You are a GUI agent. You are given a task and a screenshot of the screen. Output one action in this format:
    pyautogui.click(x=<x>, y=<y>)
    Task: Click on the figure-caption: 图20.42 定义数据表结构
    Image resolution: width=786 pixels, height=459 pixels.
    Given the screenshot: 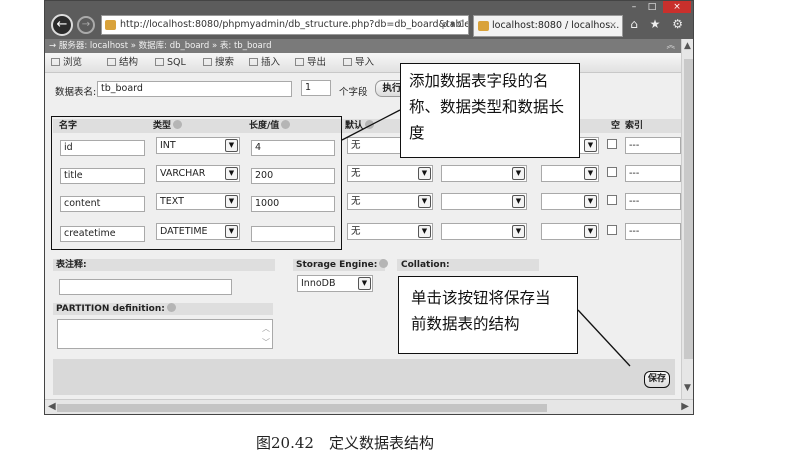 What is the action you would take?
    pyautogui.click(x=345, y=443)
    